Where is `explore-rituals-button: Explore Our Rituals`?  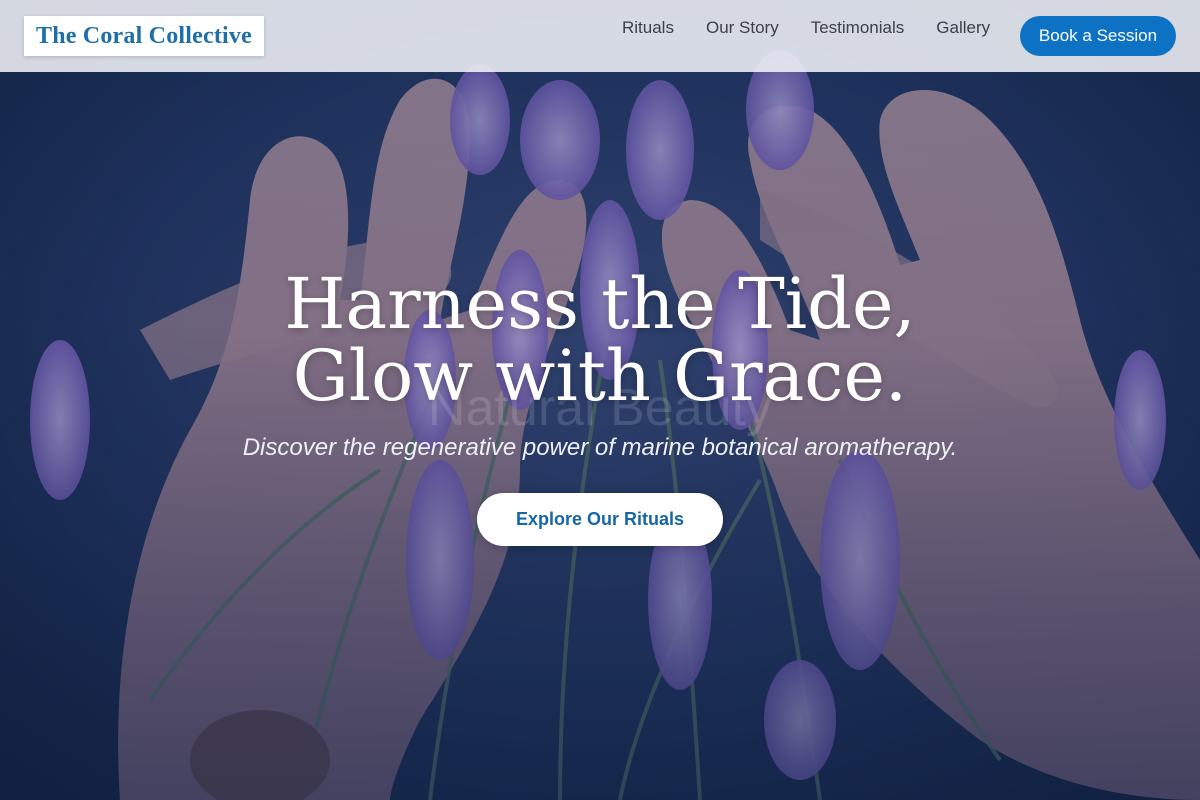
explore-rituals-button: Explore Our Rituals is located at coordinates (600, 519).